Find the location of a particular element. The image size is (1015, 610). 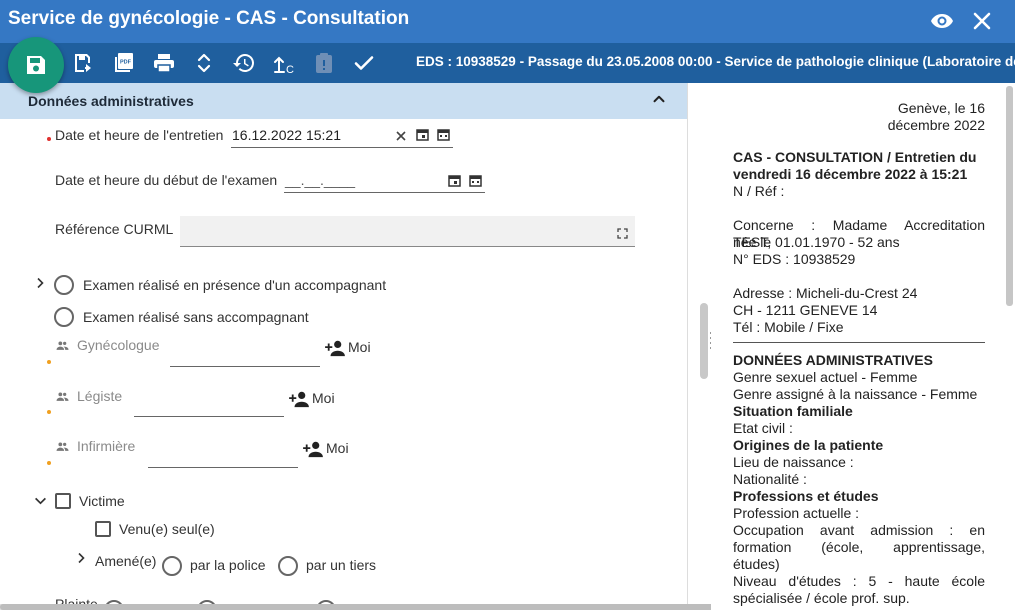

victim-checkbox is located at coordinates (63, 501).